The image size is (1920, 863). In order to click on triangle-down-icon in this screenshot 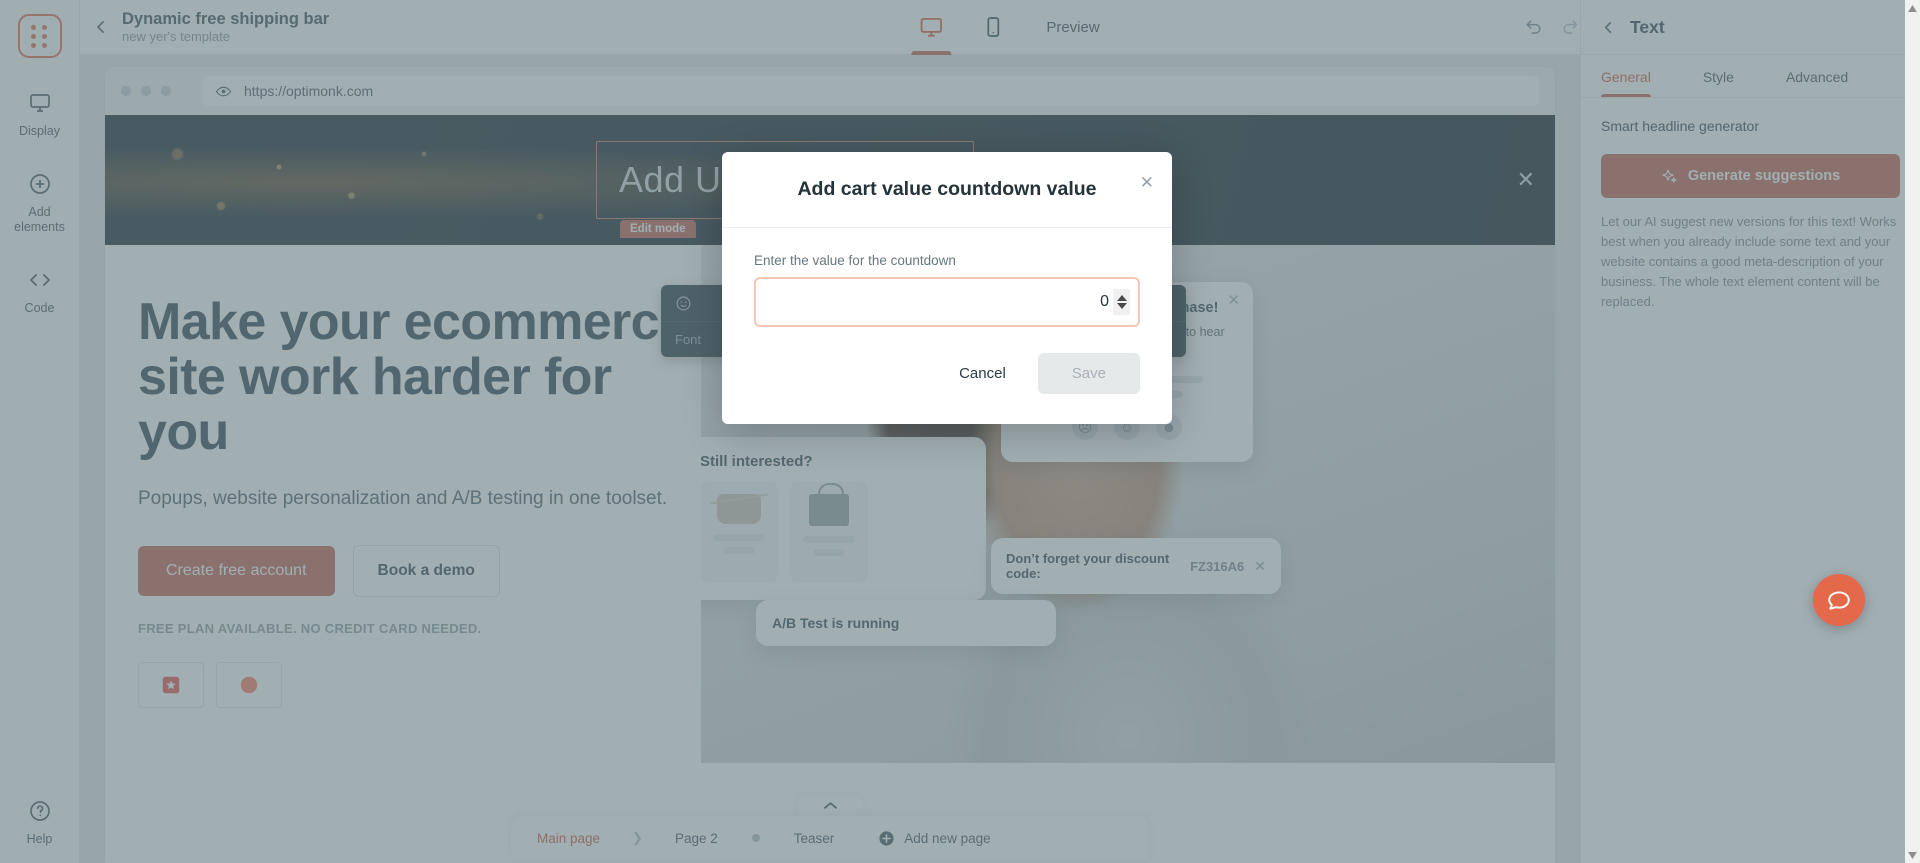, I will do `click(1912, 855)`.